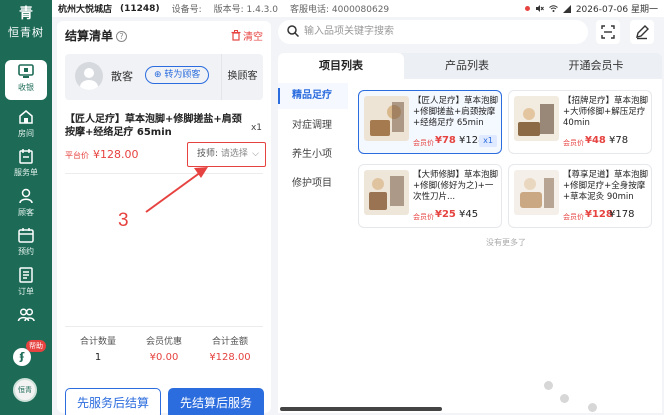  Describe the element at coordinates (236, 35) in the screenshot. I see `trash-icon` at that location.